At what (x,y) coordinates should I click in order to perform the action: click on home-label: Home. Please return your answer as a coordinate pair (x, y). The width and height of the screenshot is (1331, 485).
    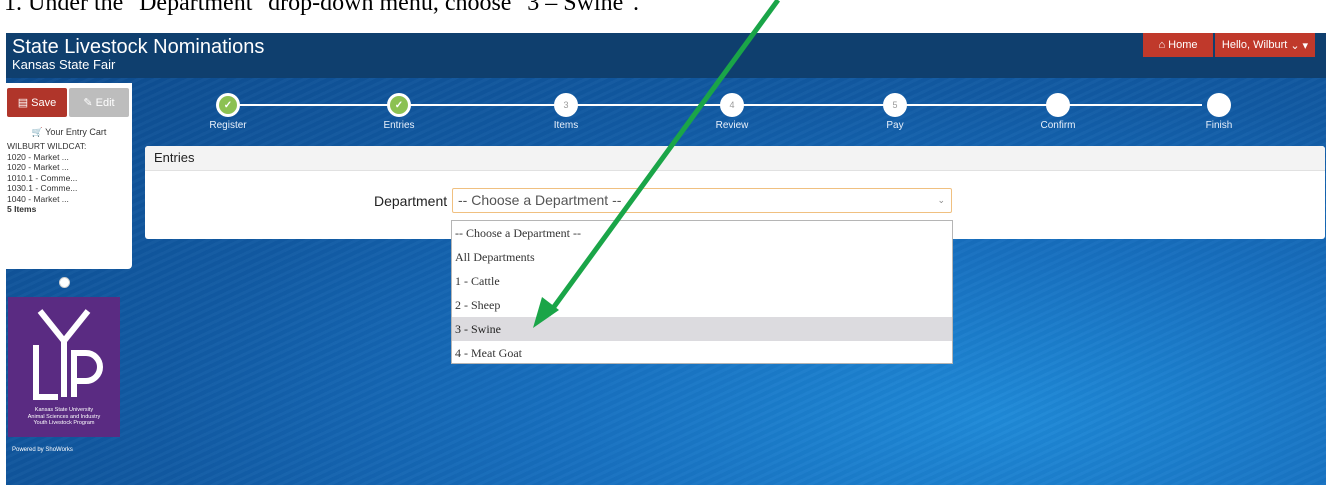
    Looking at the image, I should click on (1183, 45).